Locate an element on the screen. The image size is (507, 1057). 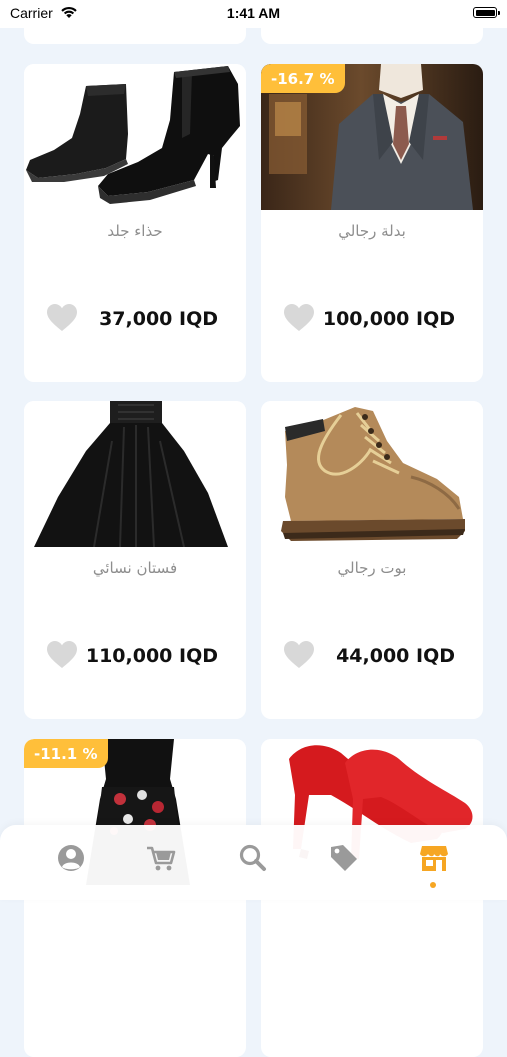
active-indicator-dot is located at coordinates (433, 885).